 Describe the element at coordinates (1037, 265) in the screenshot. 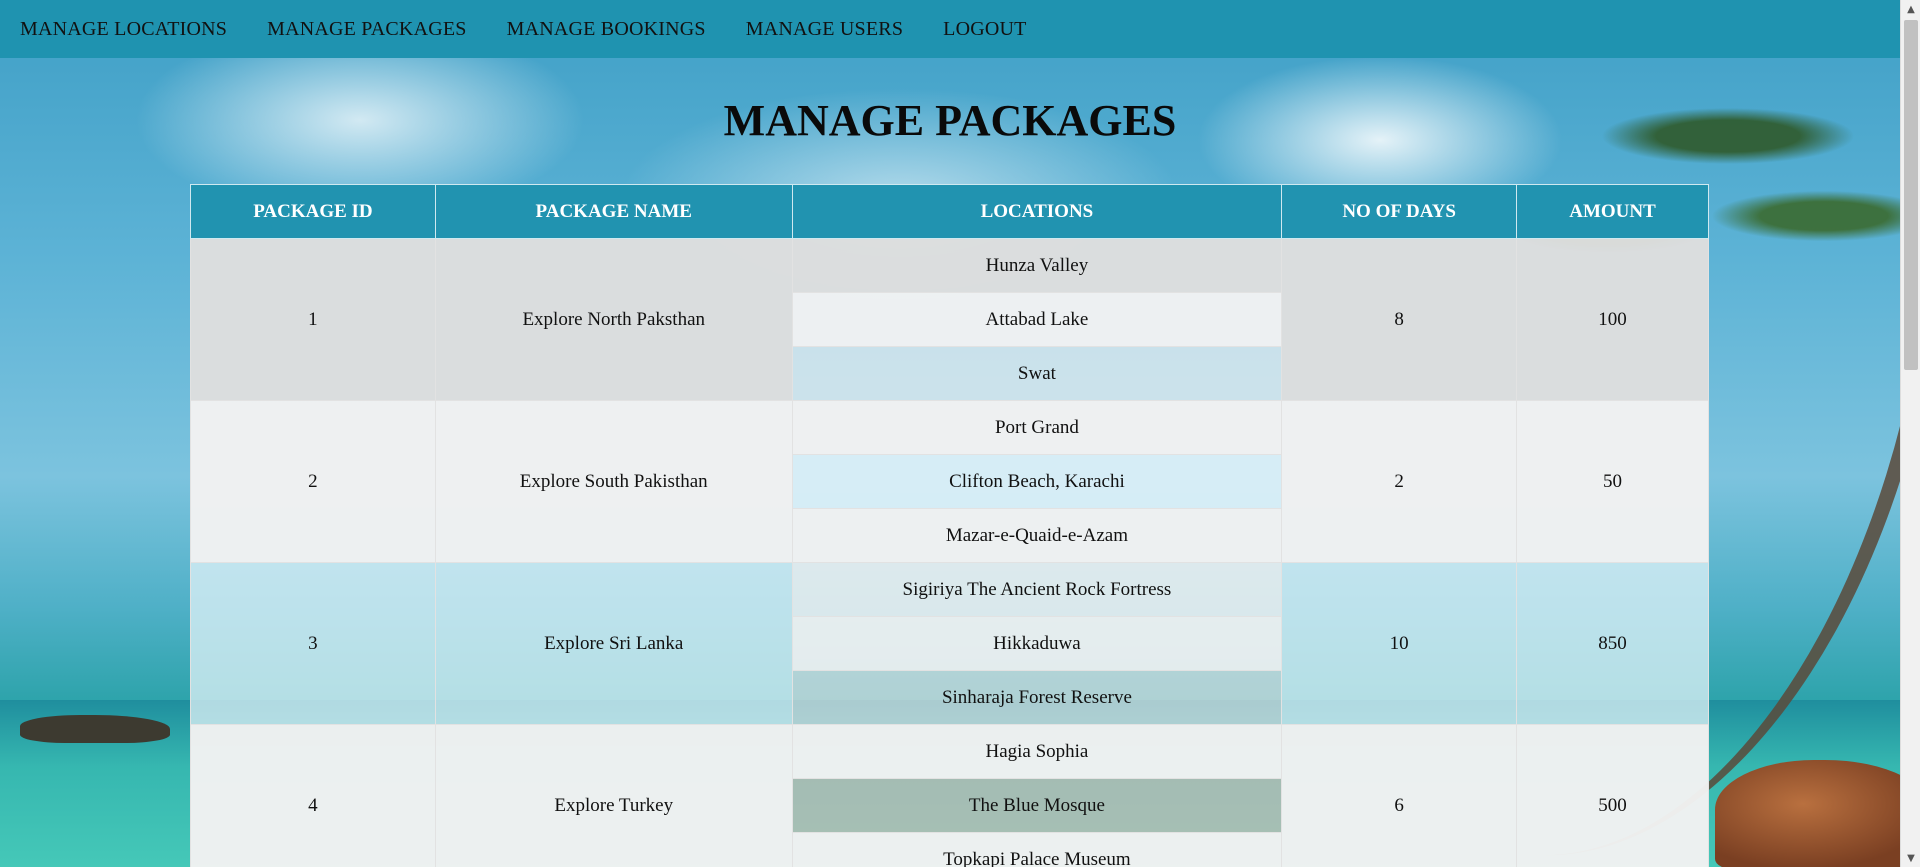

I see `location-cell: Hunza Valley` at that location.